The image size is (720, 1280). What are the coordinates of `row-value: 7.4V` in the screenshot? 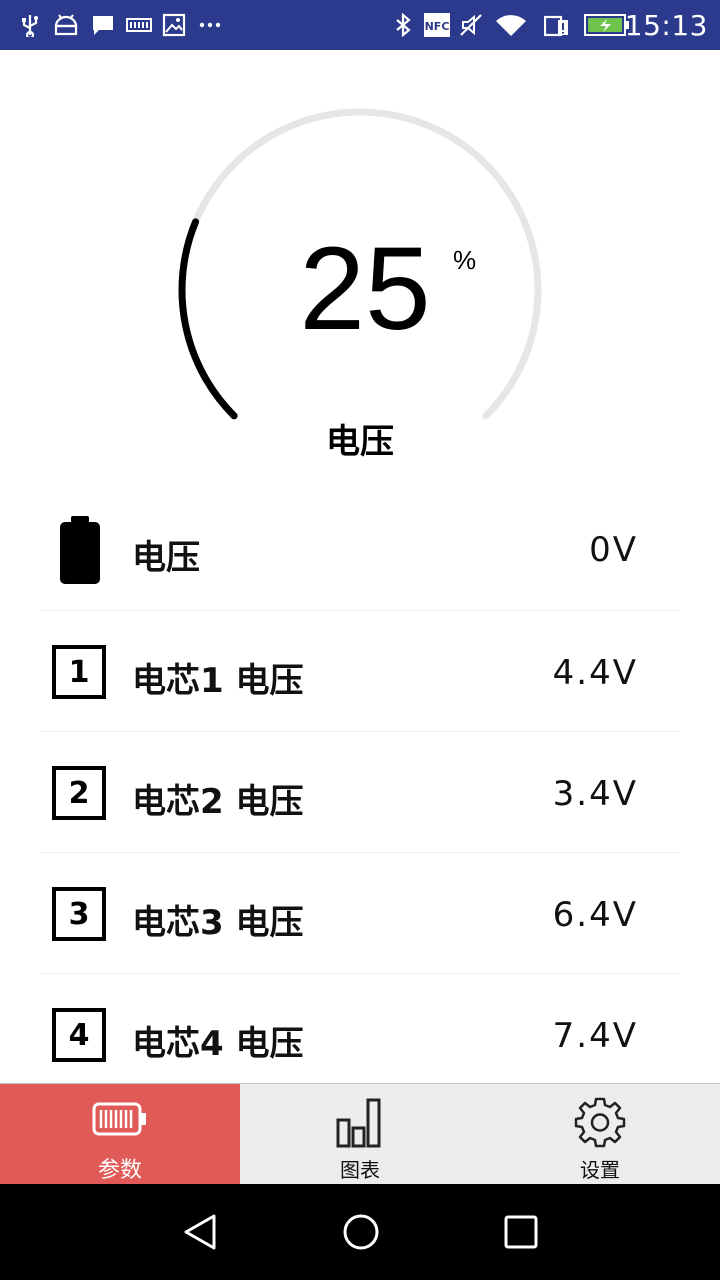 It's located at (595, 1036).